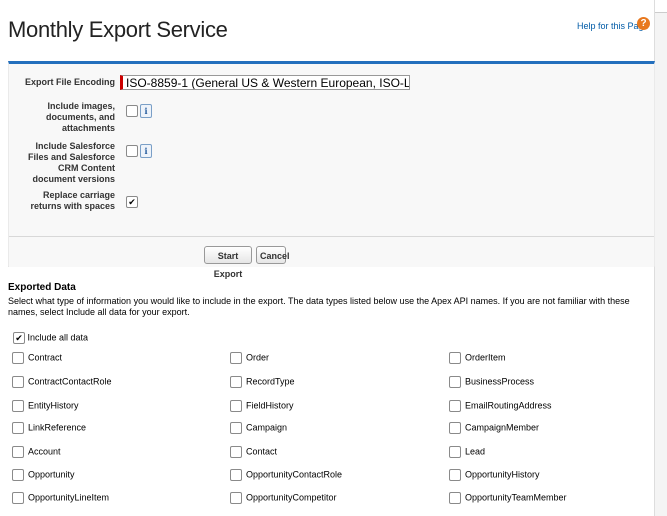 The image size is (667, 516). I want to click on include-all-checkbox: ✔, so click(19, 338).